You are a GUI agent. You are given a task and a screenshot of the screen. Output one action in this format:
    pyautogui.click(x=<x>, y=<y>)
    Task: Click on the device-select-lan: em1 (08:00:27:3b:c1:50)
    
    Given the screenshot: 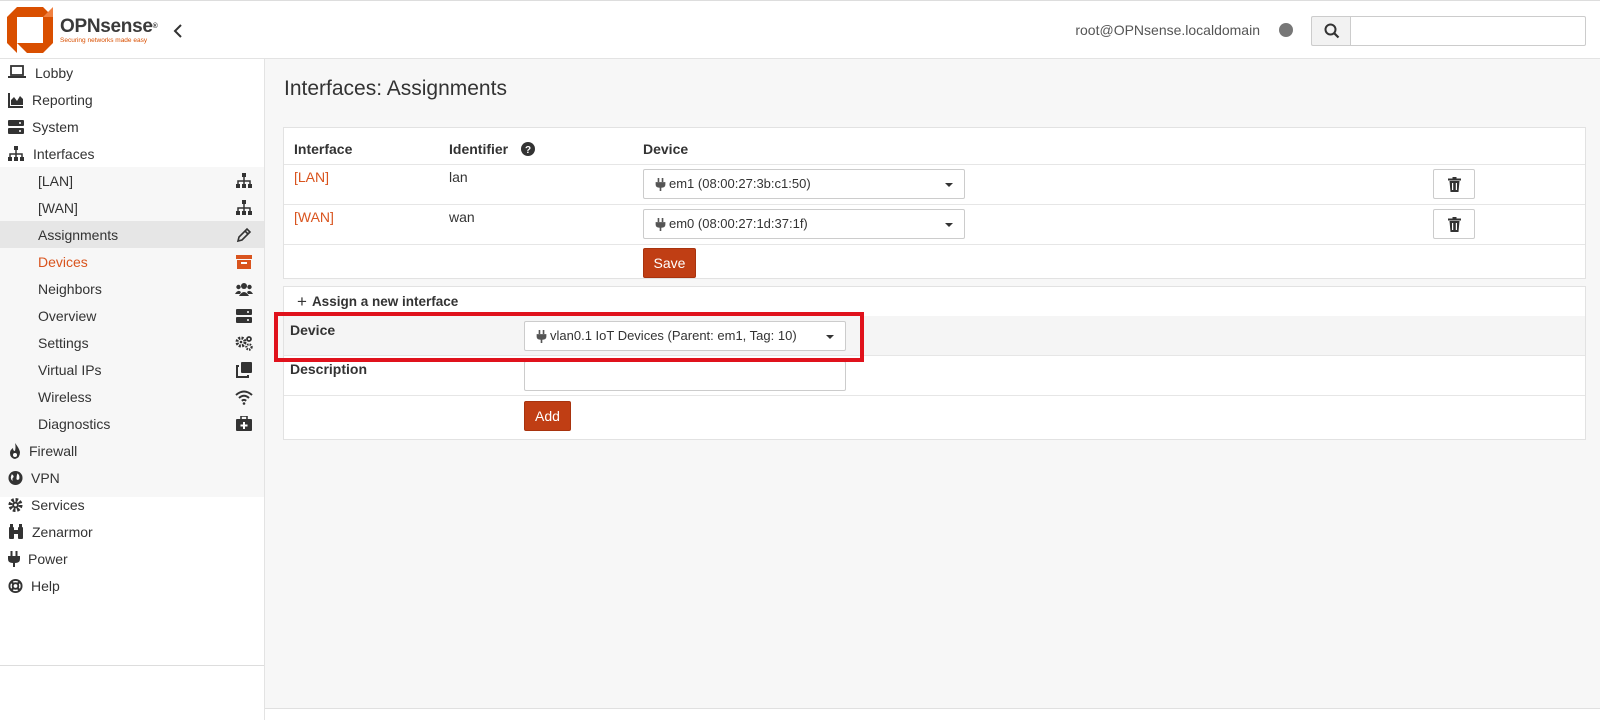 What is the action you would take?
    pyautogui.click(x=804, y=184)
    